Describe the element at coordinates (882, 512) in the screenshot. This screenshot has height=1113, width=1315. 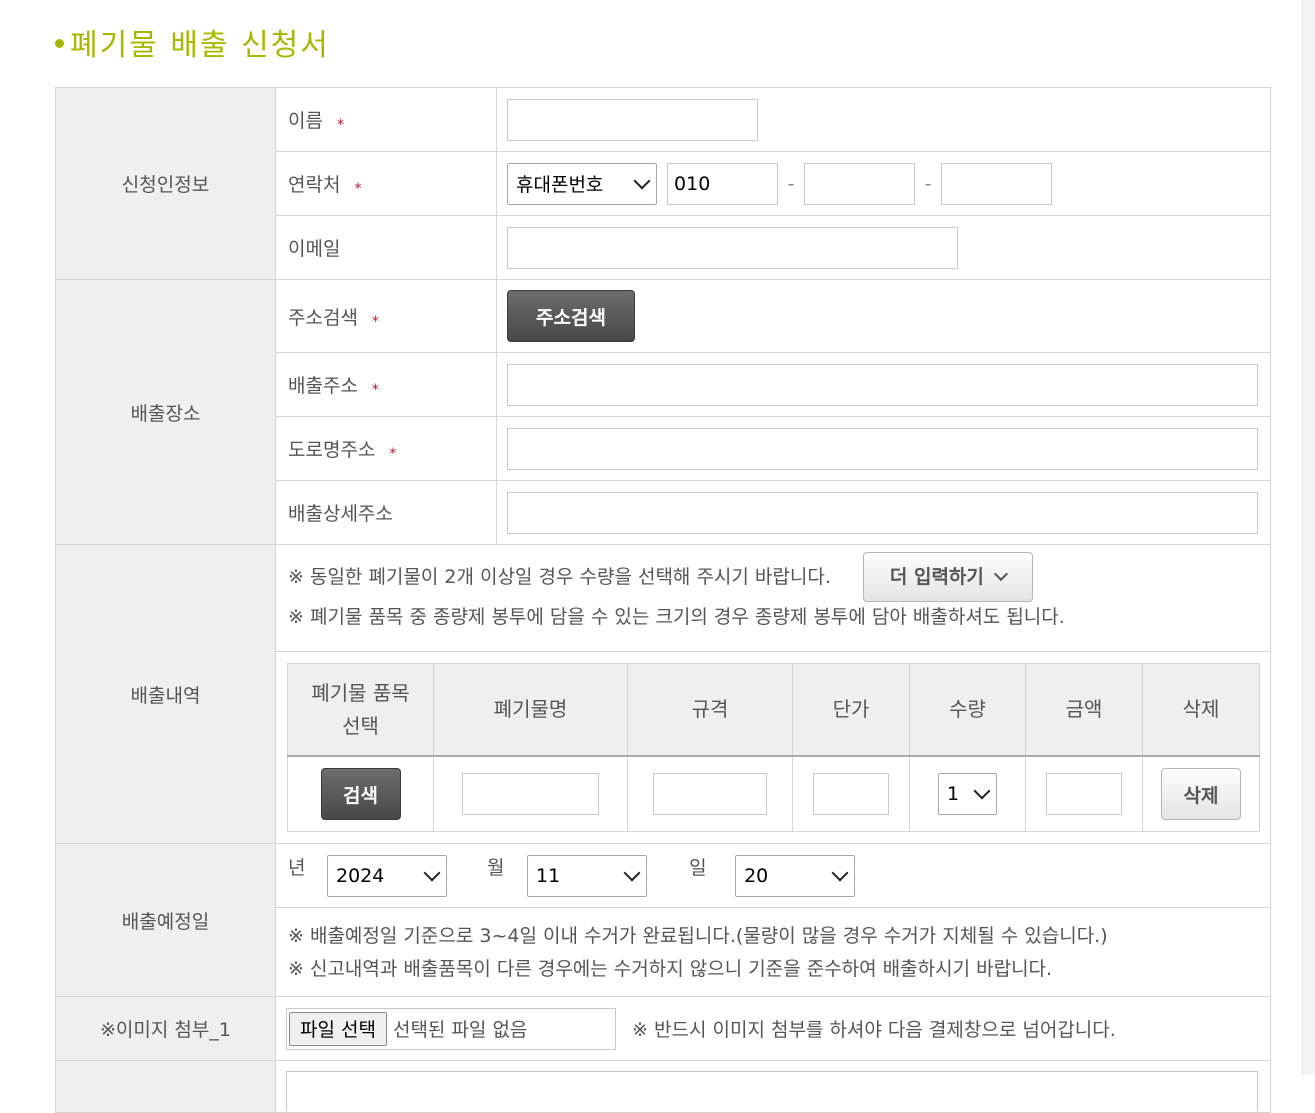
I see `detail-address-input` at that location.